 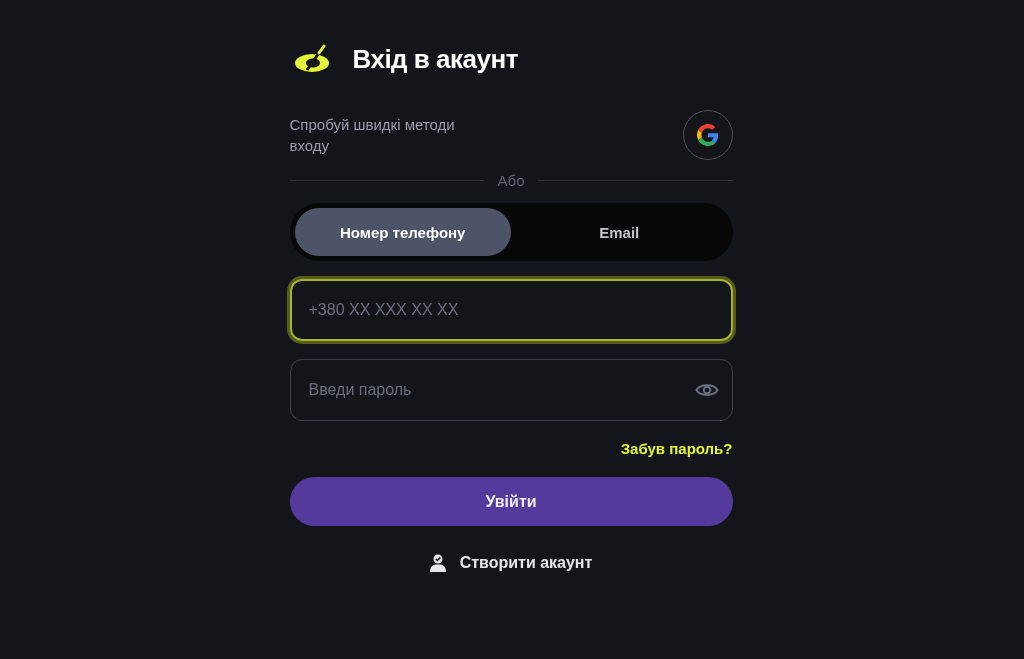 What do you see at coordinates (372, 135) in the screenshot?
I see `quick-login-text: Спробуй швидкі методи входу` at bounding box center [372, 135].